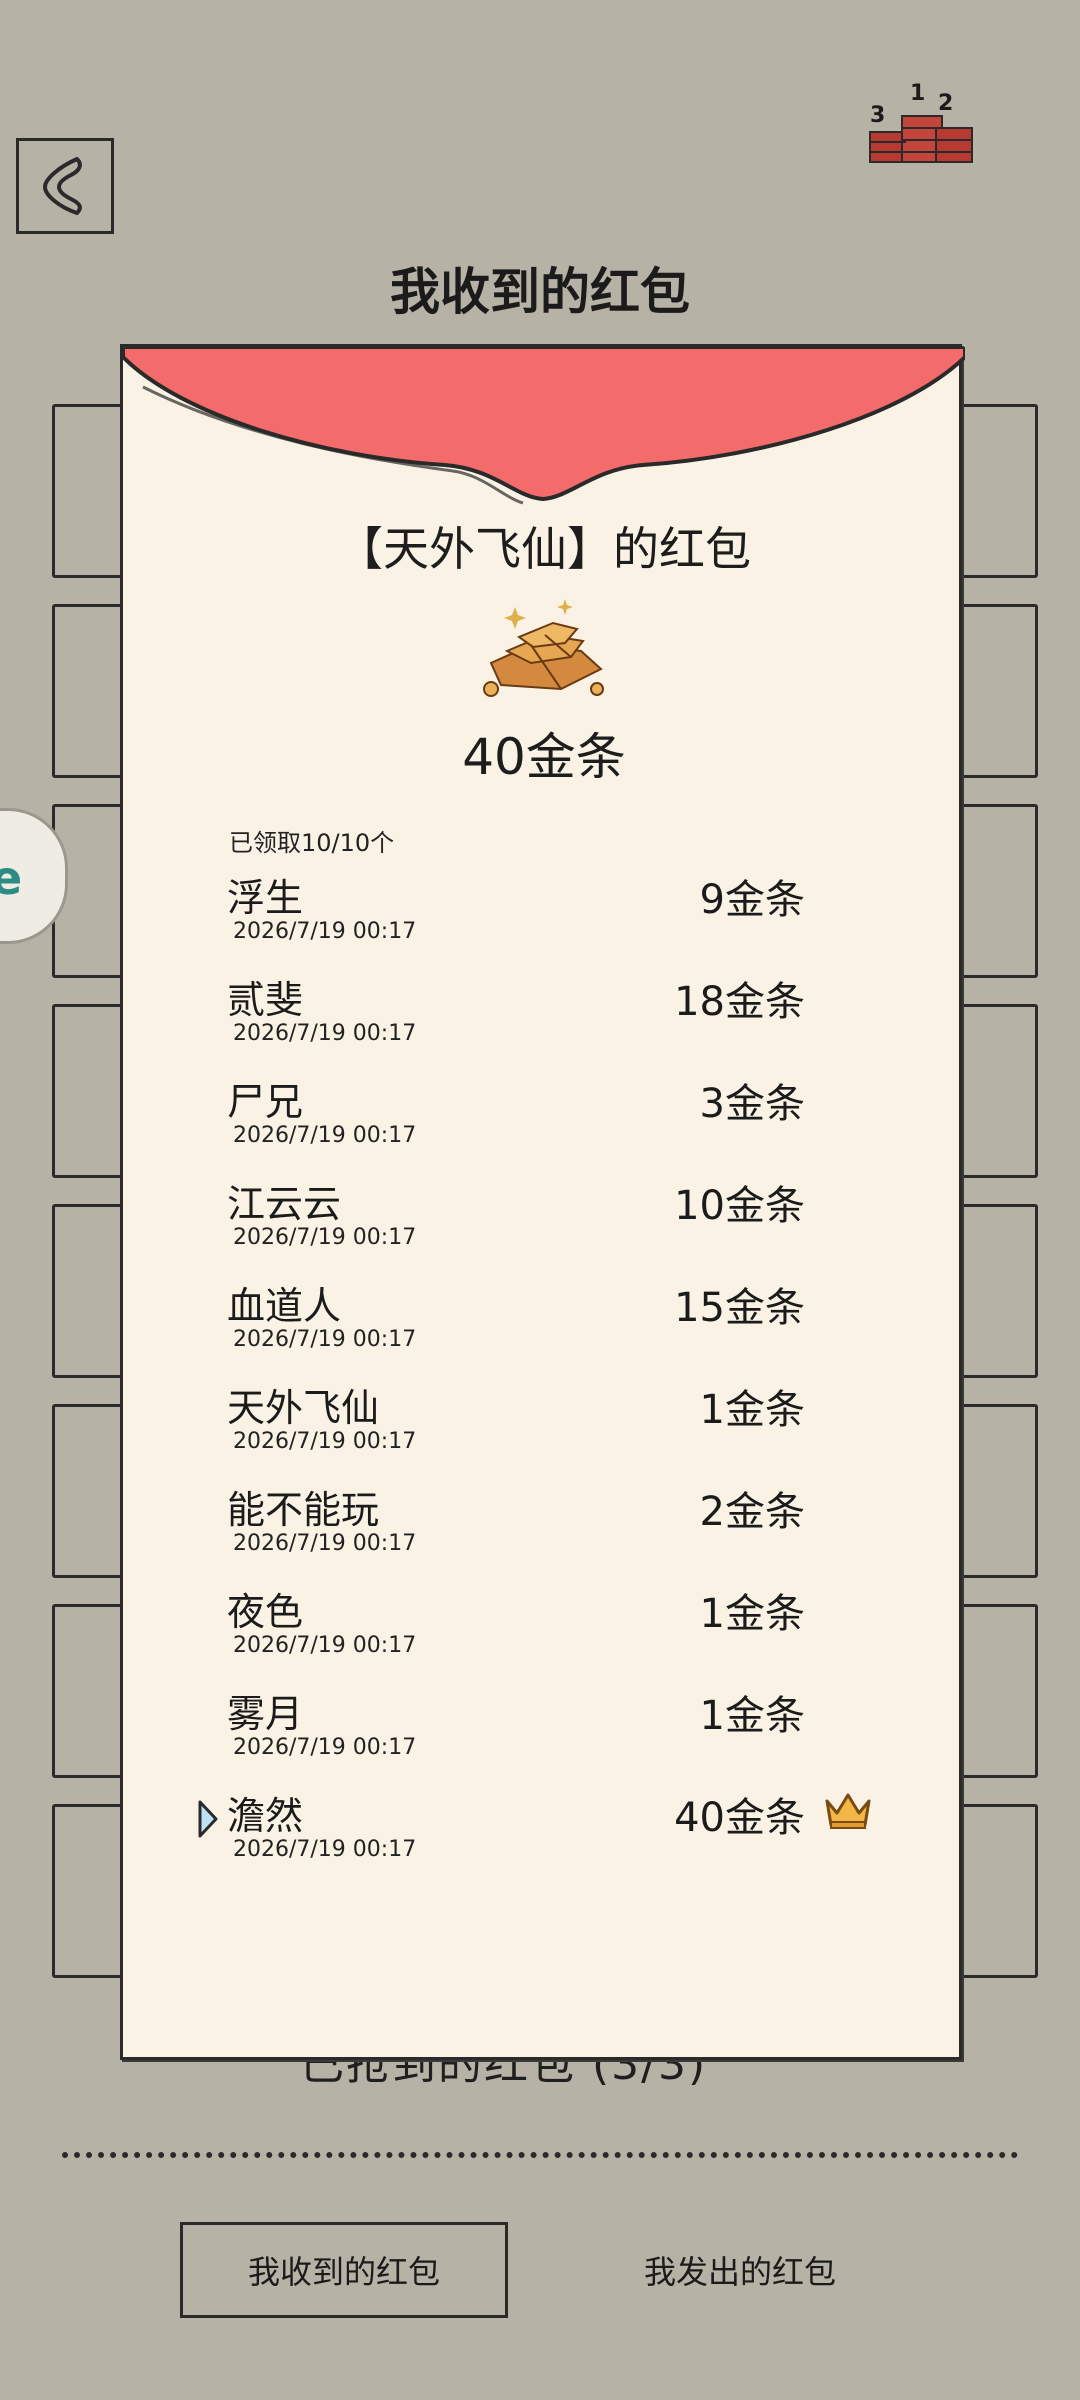  What do you see at coordinates (544, 1224) in the screenshot?
I see `claim-row: 江云云 2026/7/19 00:17 10金条` at bounding box center [544, 1224].